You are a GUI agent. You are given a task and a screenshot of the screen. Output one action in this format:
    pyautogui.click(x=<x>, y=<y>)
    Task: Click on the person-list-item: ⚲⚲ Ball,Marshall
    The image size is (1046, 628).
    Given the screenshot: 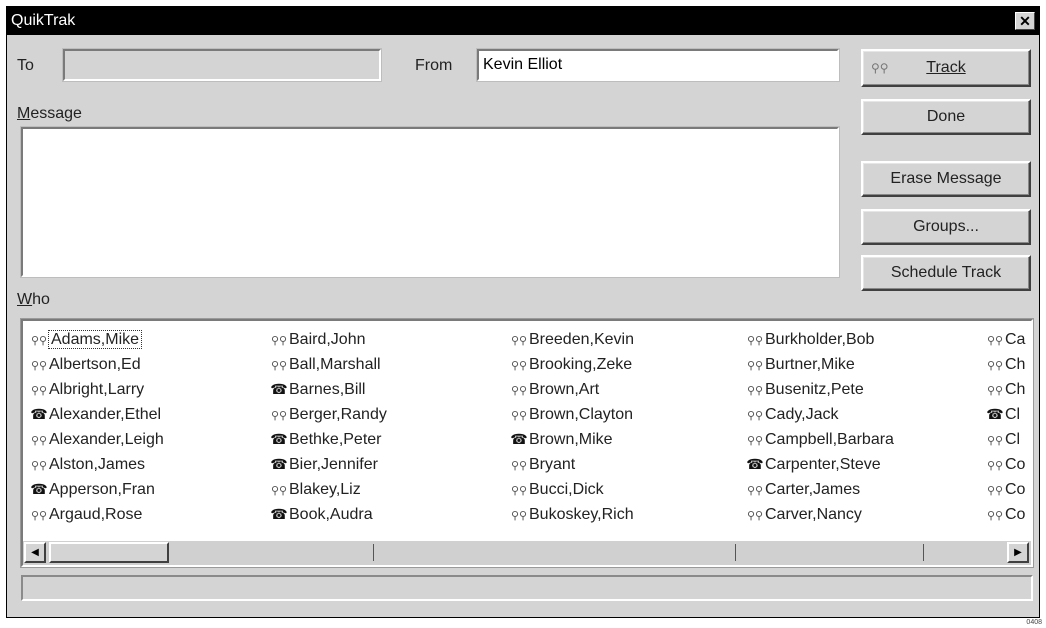 What is the action you would take?
    pyautogui.click(x=327, y=364)
    